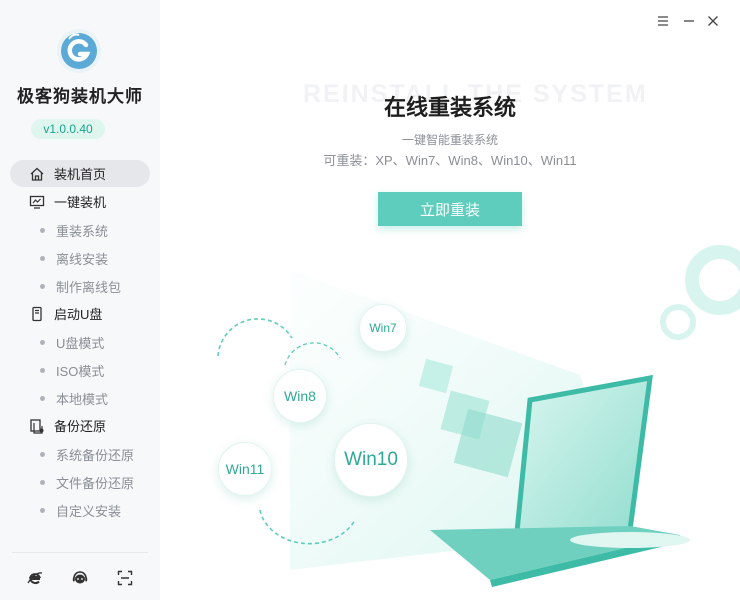 The height and width of the screenshot is (605, 740). What do you see at coordinates (80, 510) in the screenshot?
I see `sidebar-subitem-custom-install: 自定义安装` at bounding box center [80, 510].